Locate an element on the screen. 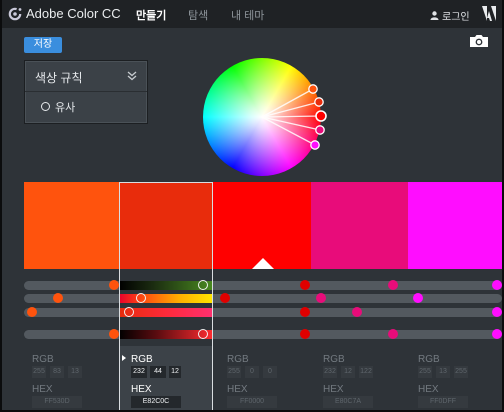  rgb-g-field: 12 is located at coordinates (348, 372).